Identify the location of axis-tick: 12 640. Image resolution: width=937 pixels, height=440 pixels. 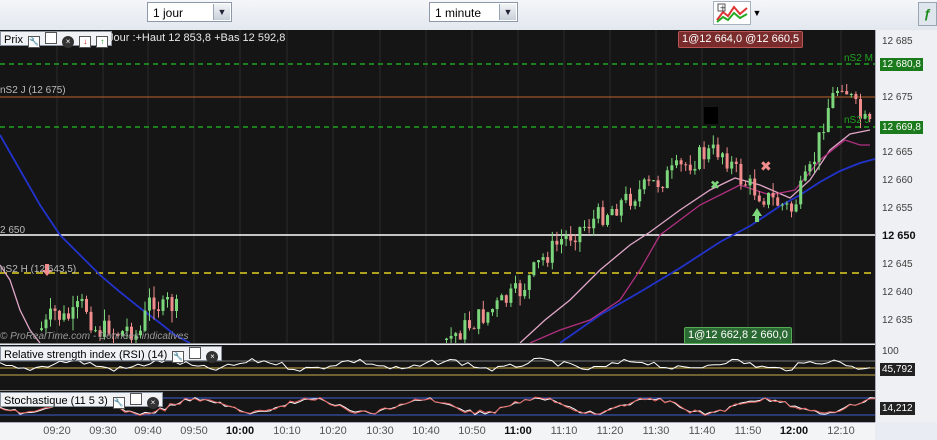
(897, 292).